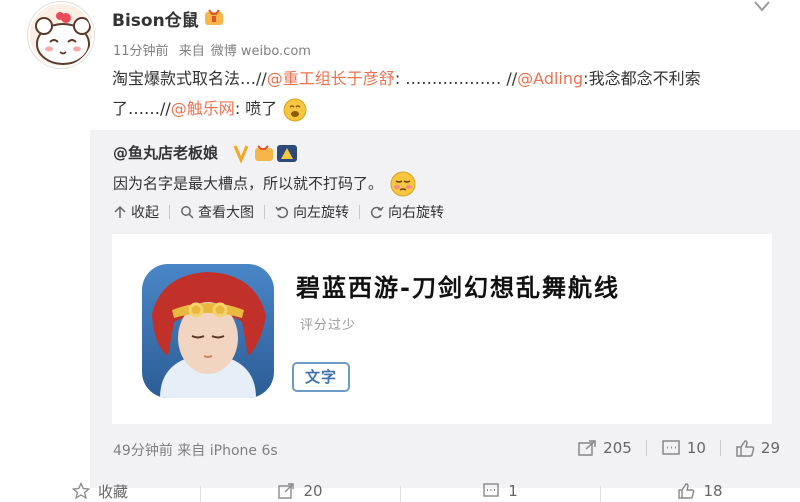 This screenshot has height=502, width=800. I want to click on rotate-left-button: 向左旋转, so click(312, 212).